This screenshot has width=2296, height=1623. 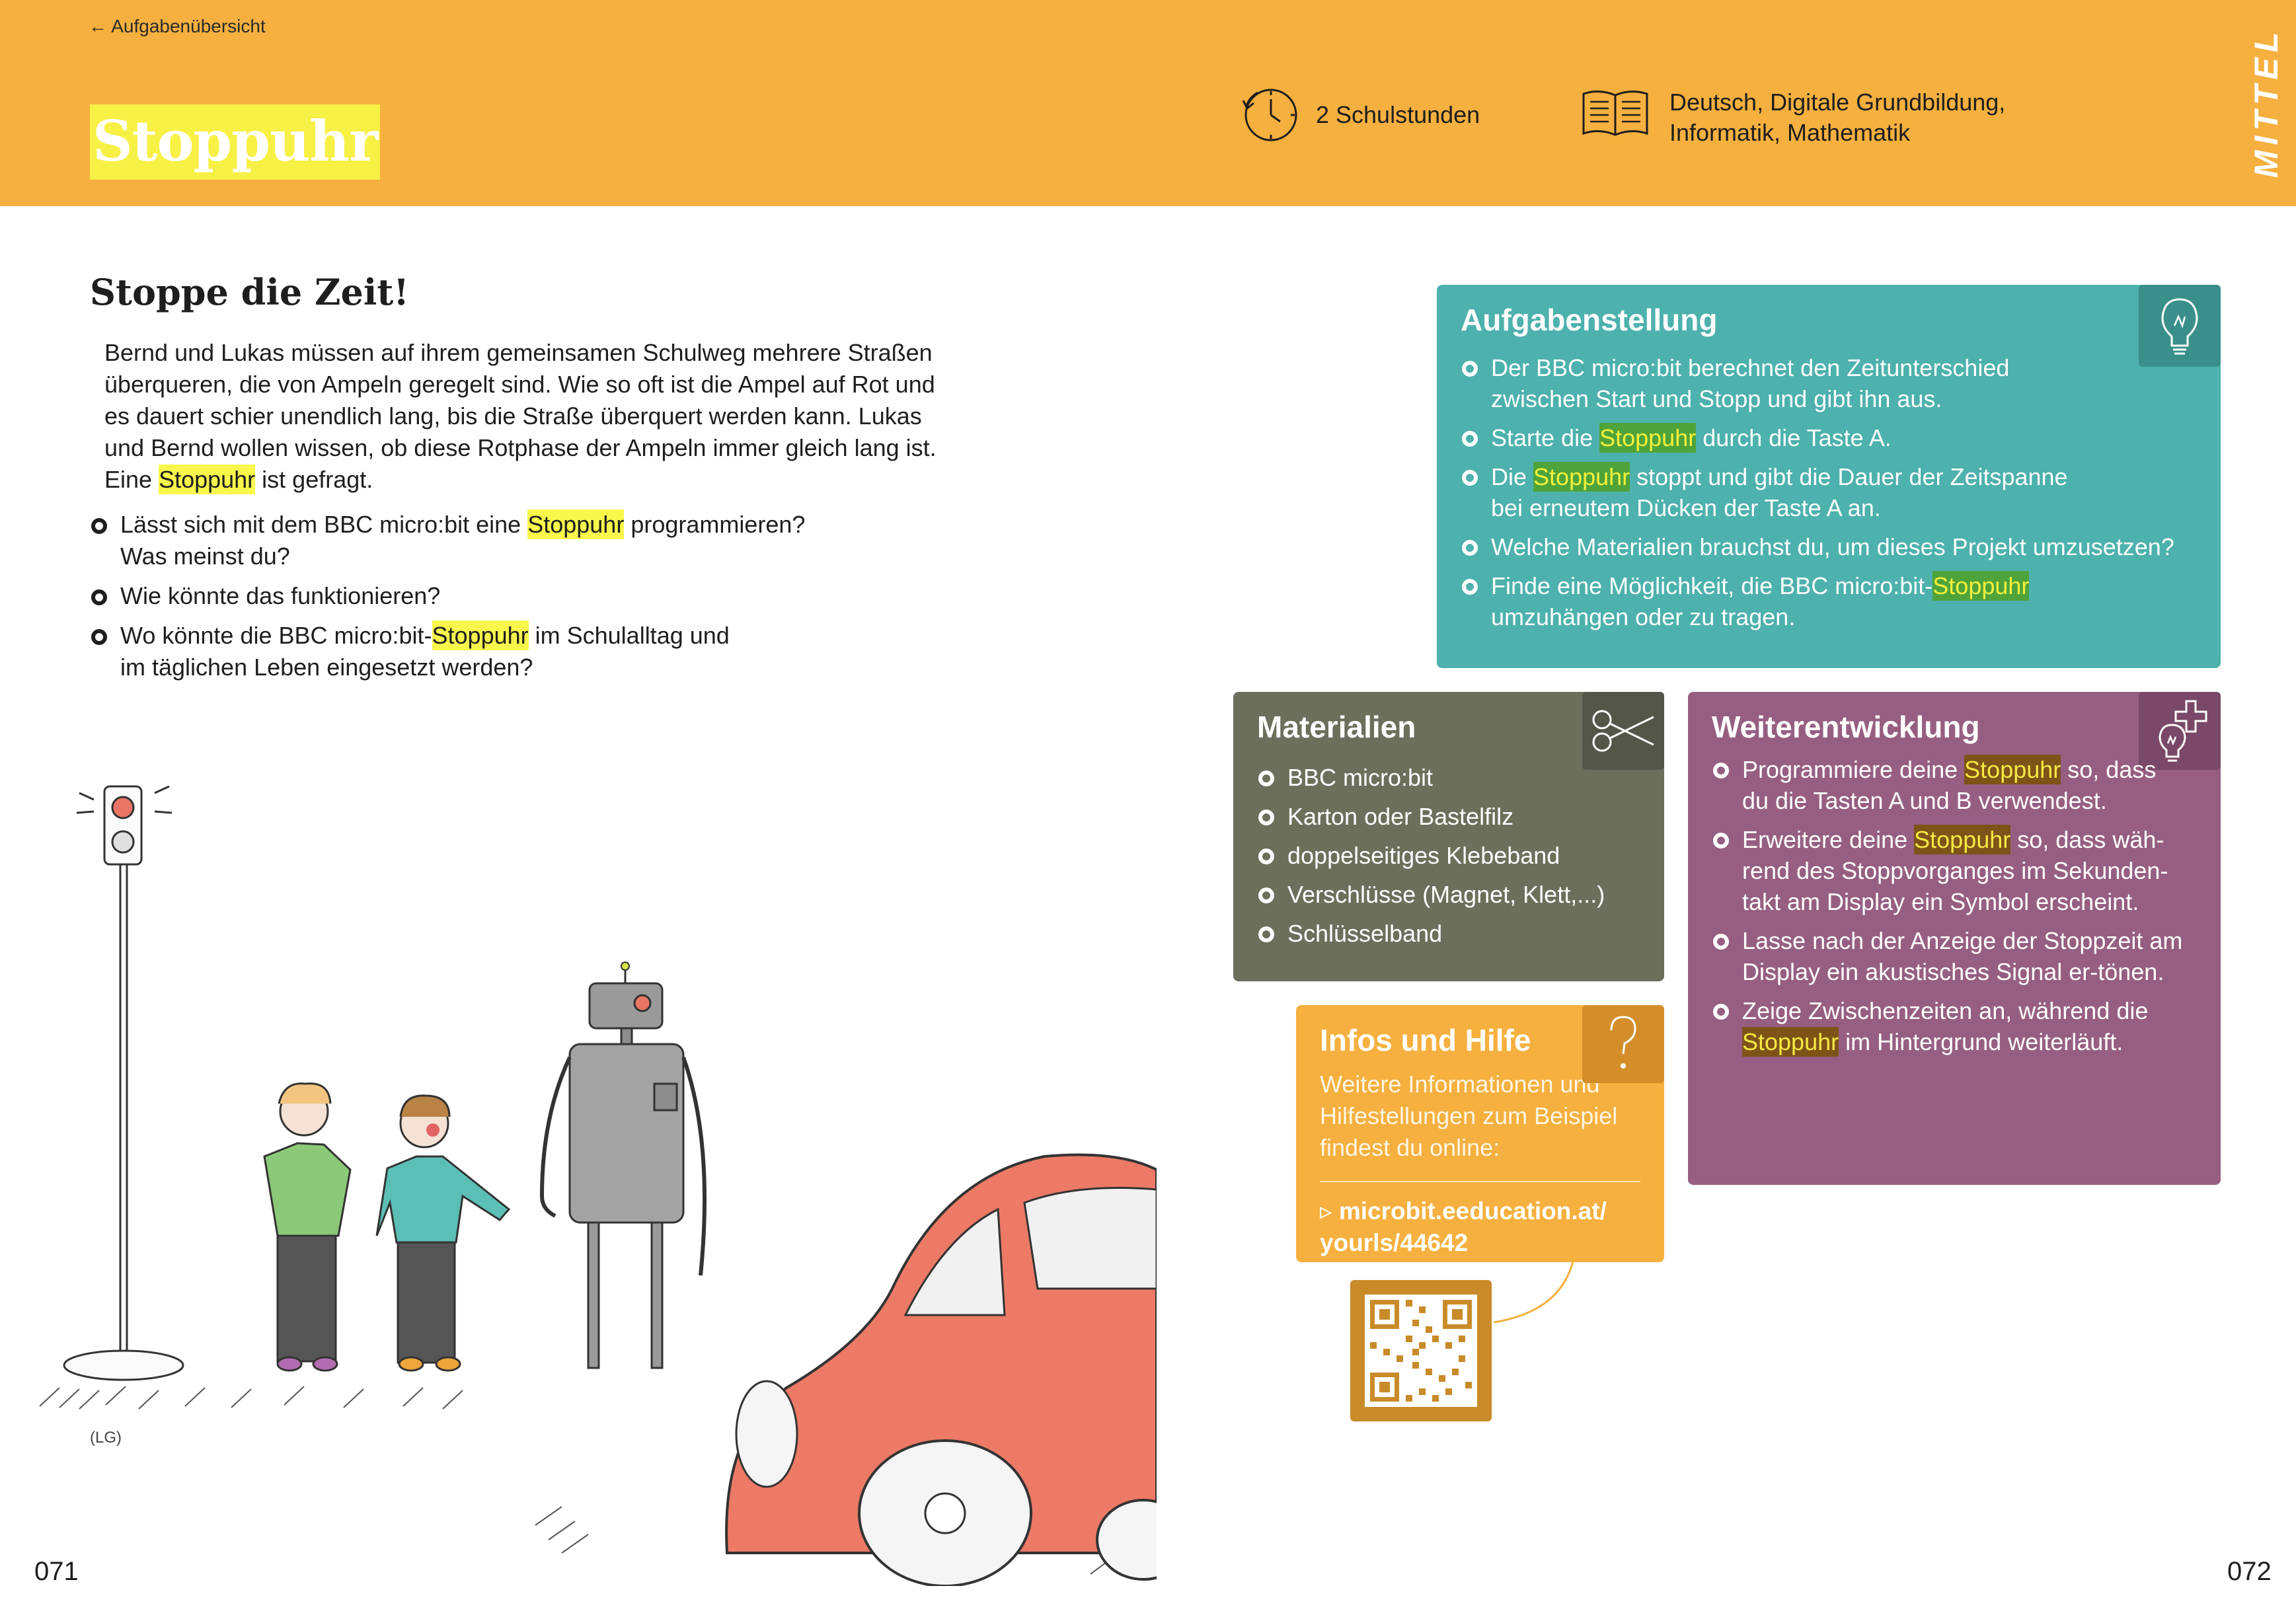 I want to click on material-item: Schlüsselband, so click(x=1448, y=933).